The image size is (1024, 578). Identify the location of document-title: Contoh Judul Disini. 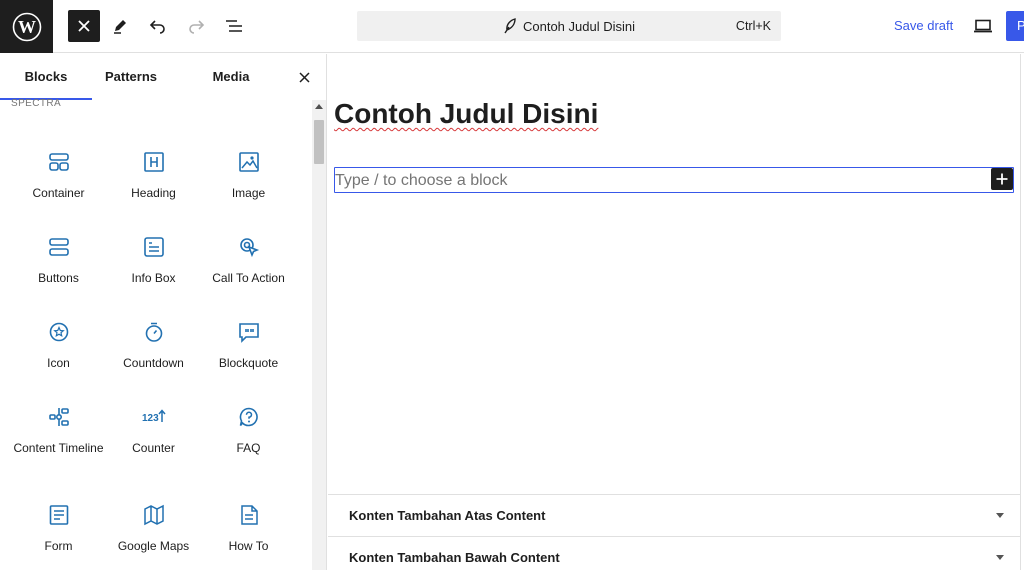
(578, 26).